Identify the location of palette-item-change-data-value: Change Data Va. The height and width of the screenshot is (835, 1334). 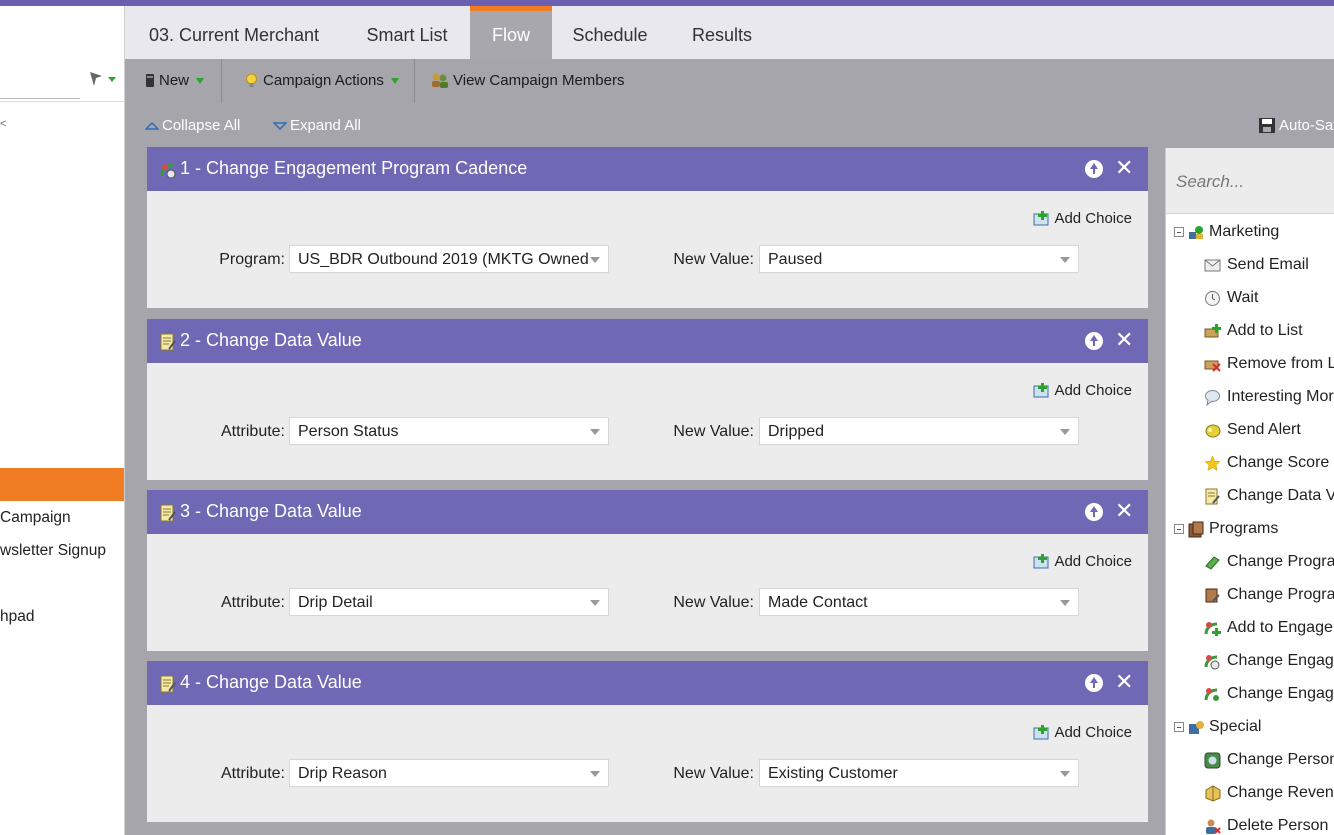
(1269, 496).